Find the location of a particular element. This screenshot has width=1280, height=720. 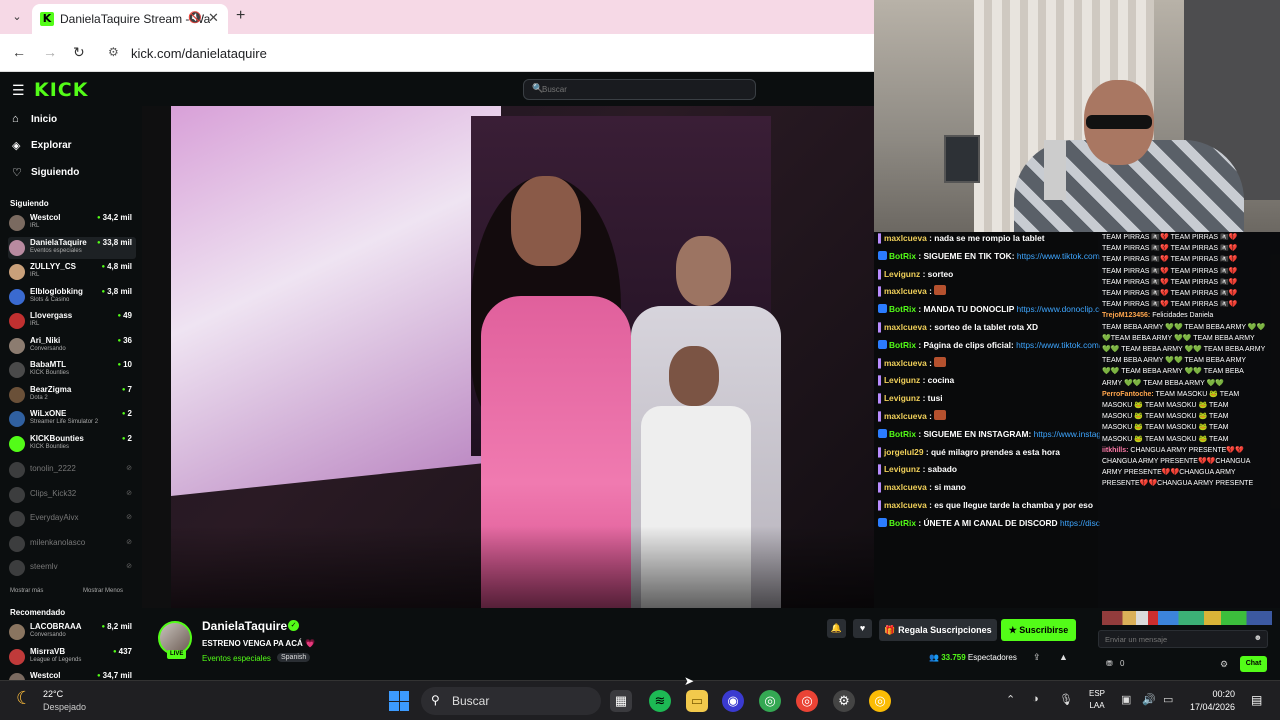

tray-app-icon: ◑ is located at coordinates (1035, 699).